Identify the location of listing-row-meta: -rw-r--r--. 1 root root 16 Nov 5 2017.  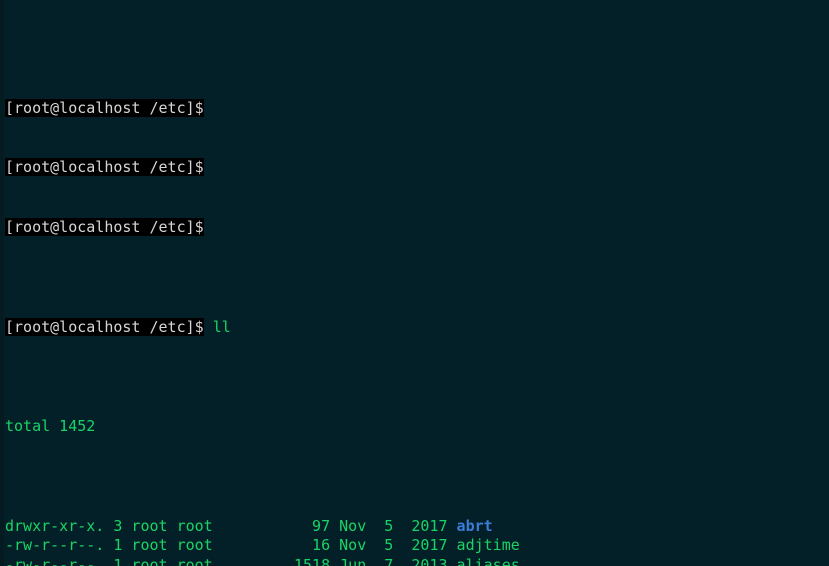
(231, 545).